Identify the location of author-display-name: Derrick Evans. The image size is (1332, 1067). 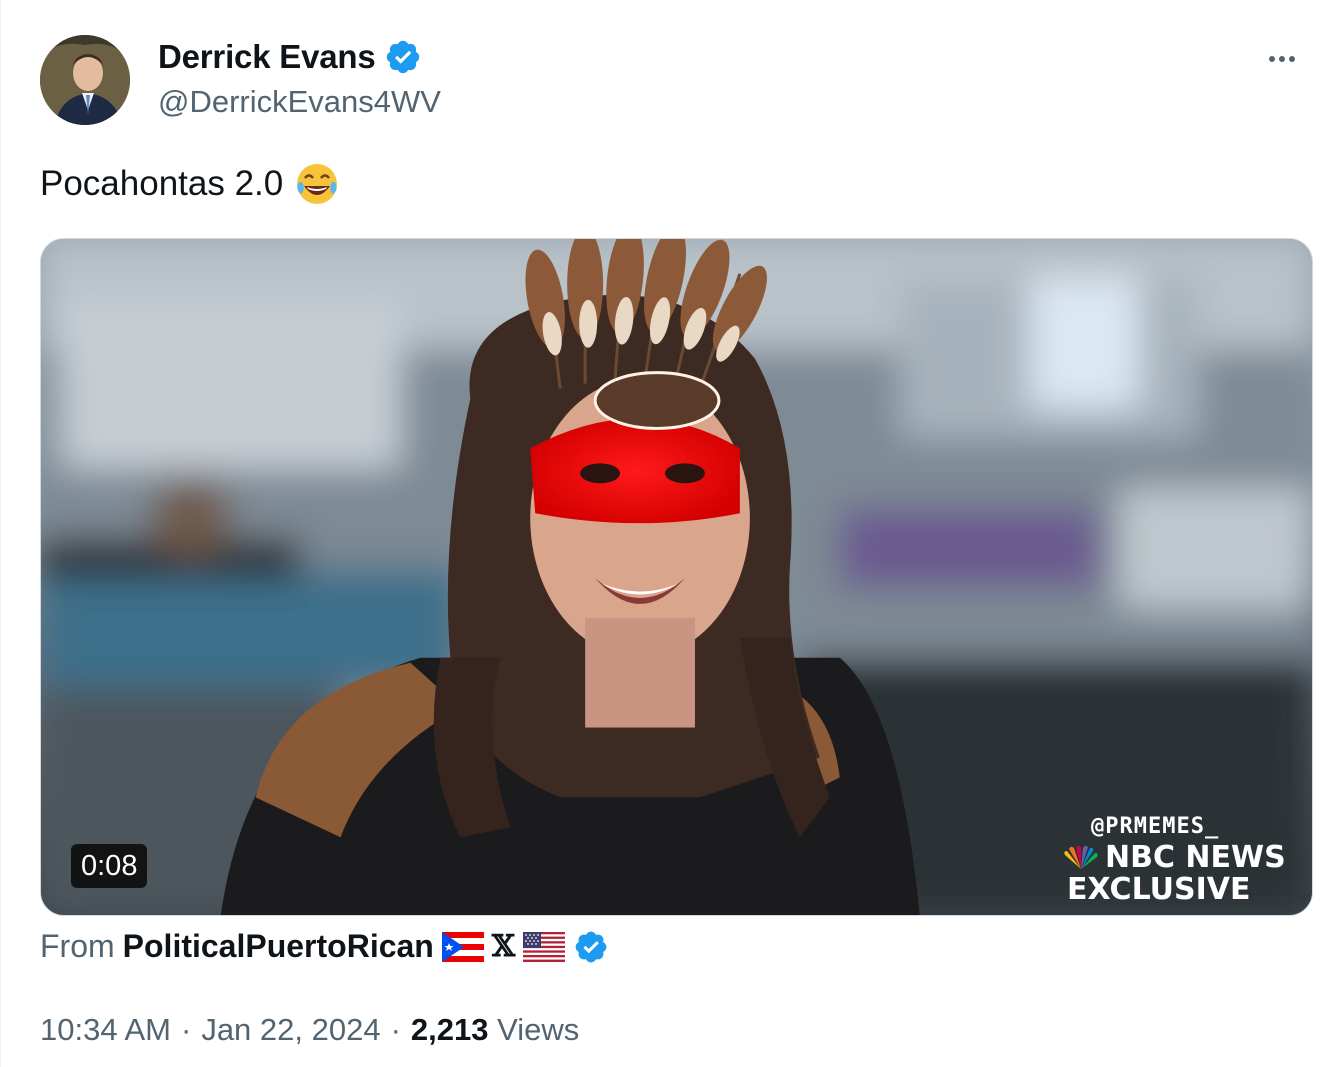
(267, 57).